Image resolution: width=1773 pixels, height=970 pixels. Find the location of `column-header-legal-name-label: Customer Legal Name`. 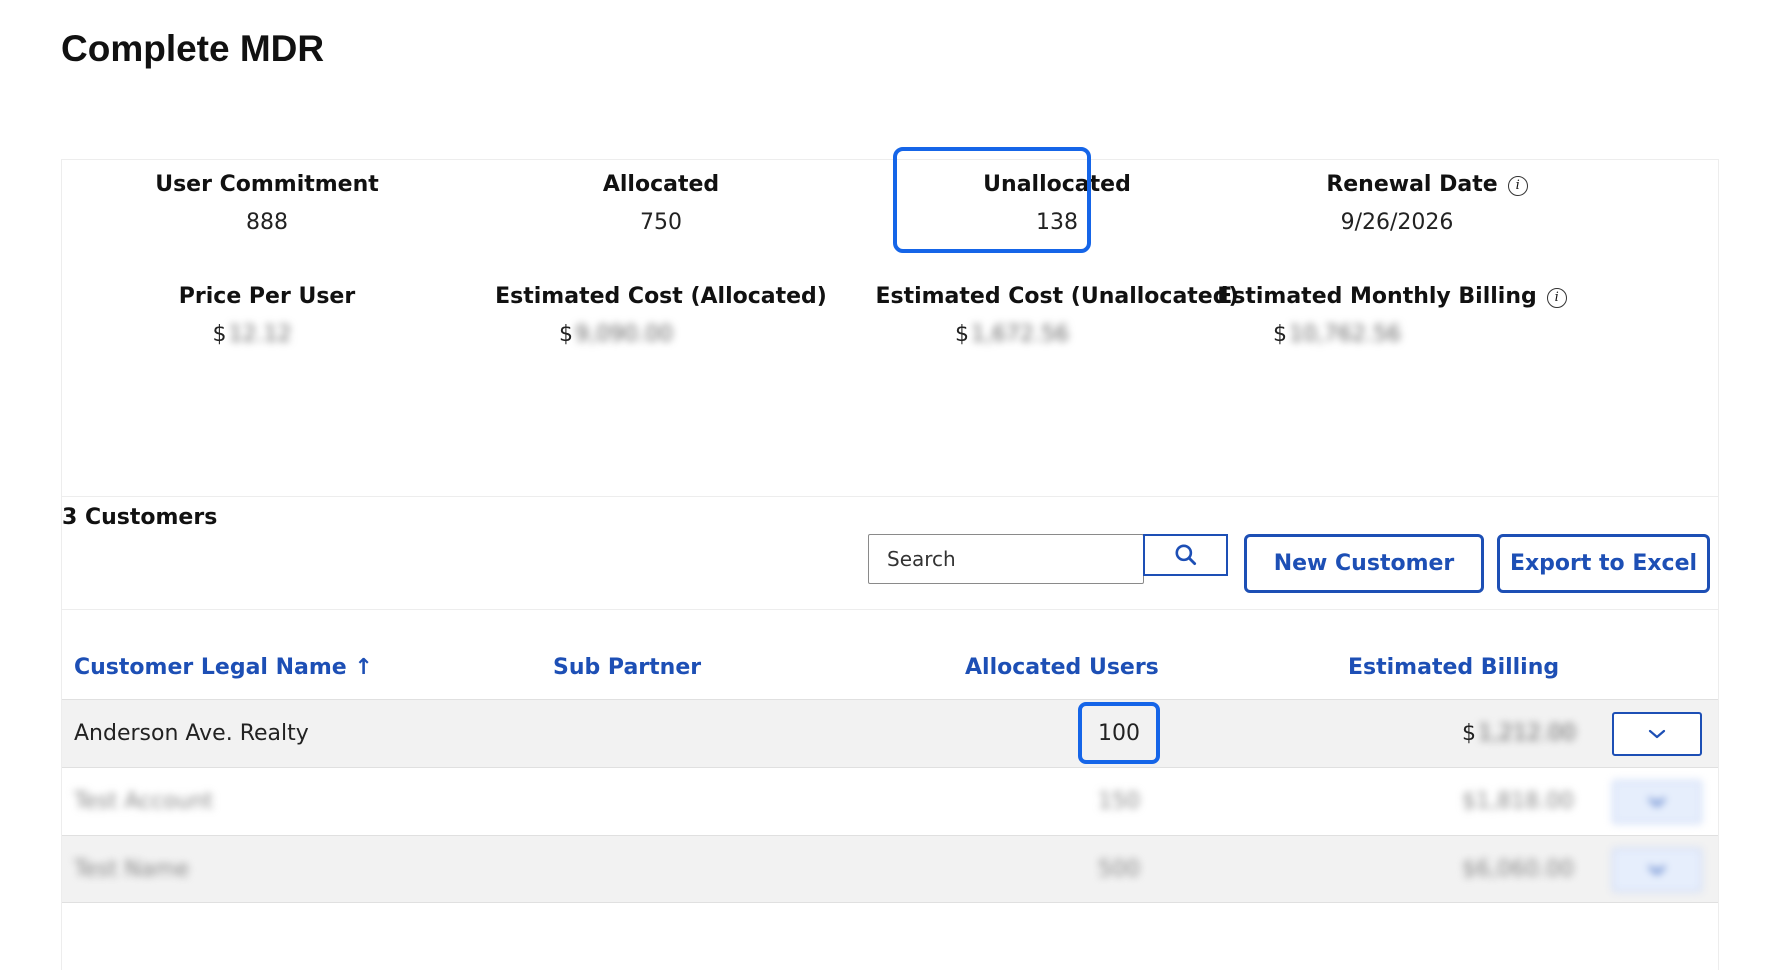

column-header-legal-name-label: Customer Legal Name is located at coordinates (210, 667).